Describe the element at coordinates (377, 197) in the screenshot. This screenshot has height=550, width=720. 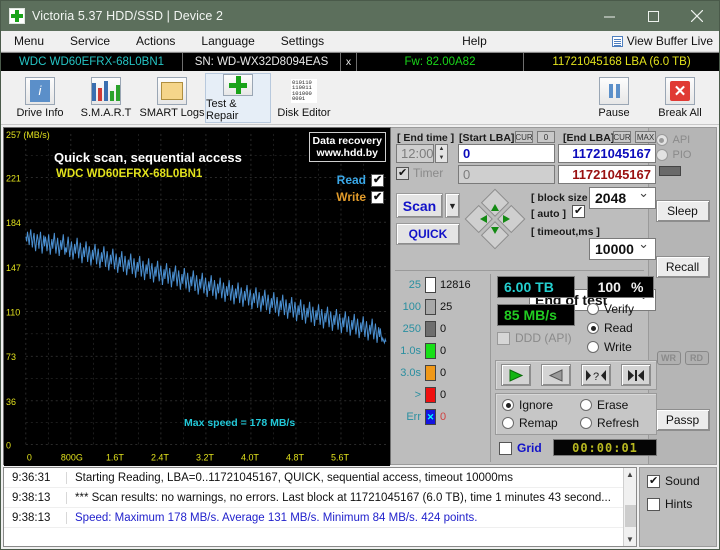
I see `write-checkbox` at that location.